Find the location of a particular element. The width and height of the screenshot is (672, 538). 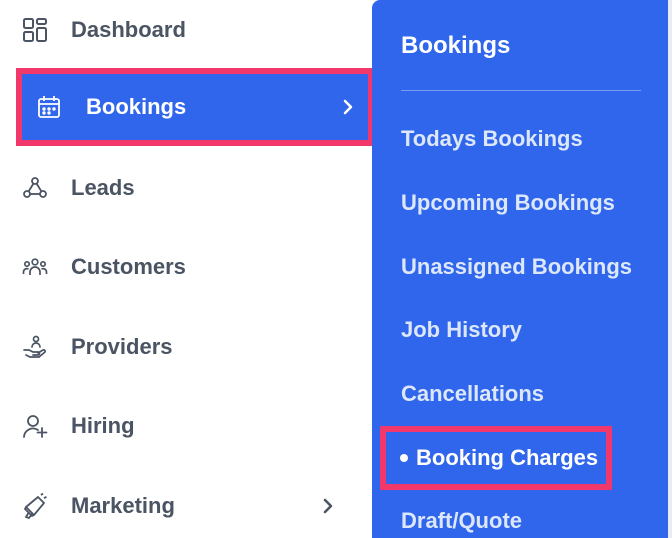

submenu-item-label: Booking Charges is located at coordinates (507, 457).